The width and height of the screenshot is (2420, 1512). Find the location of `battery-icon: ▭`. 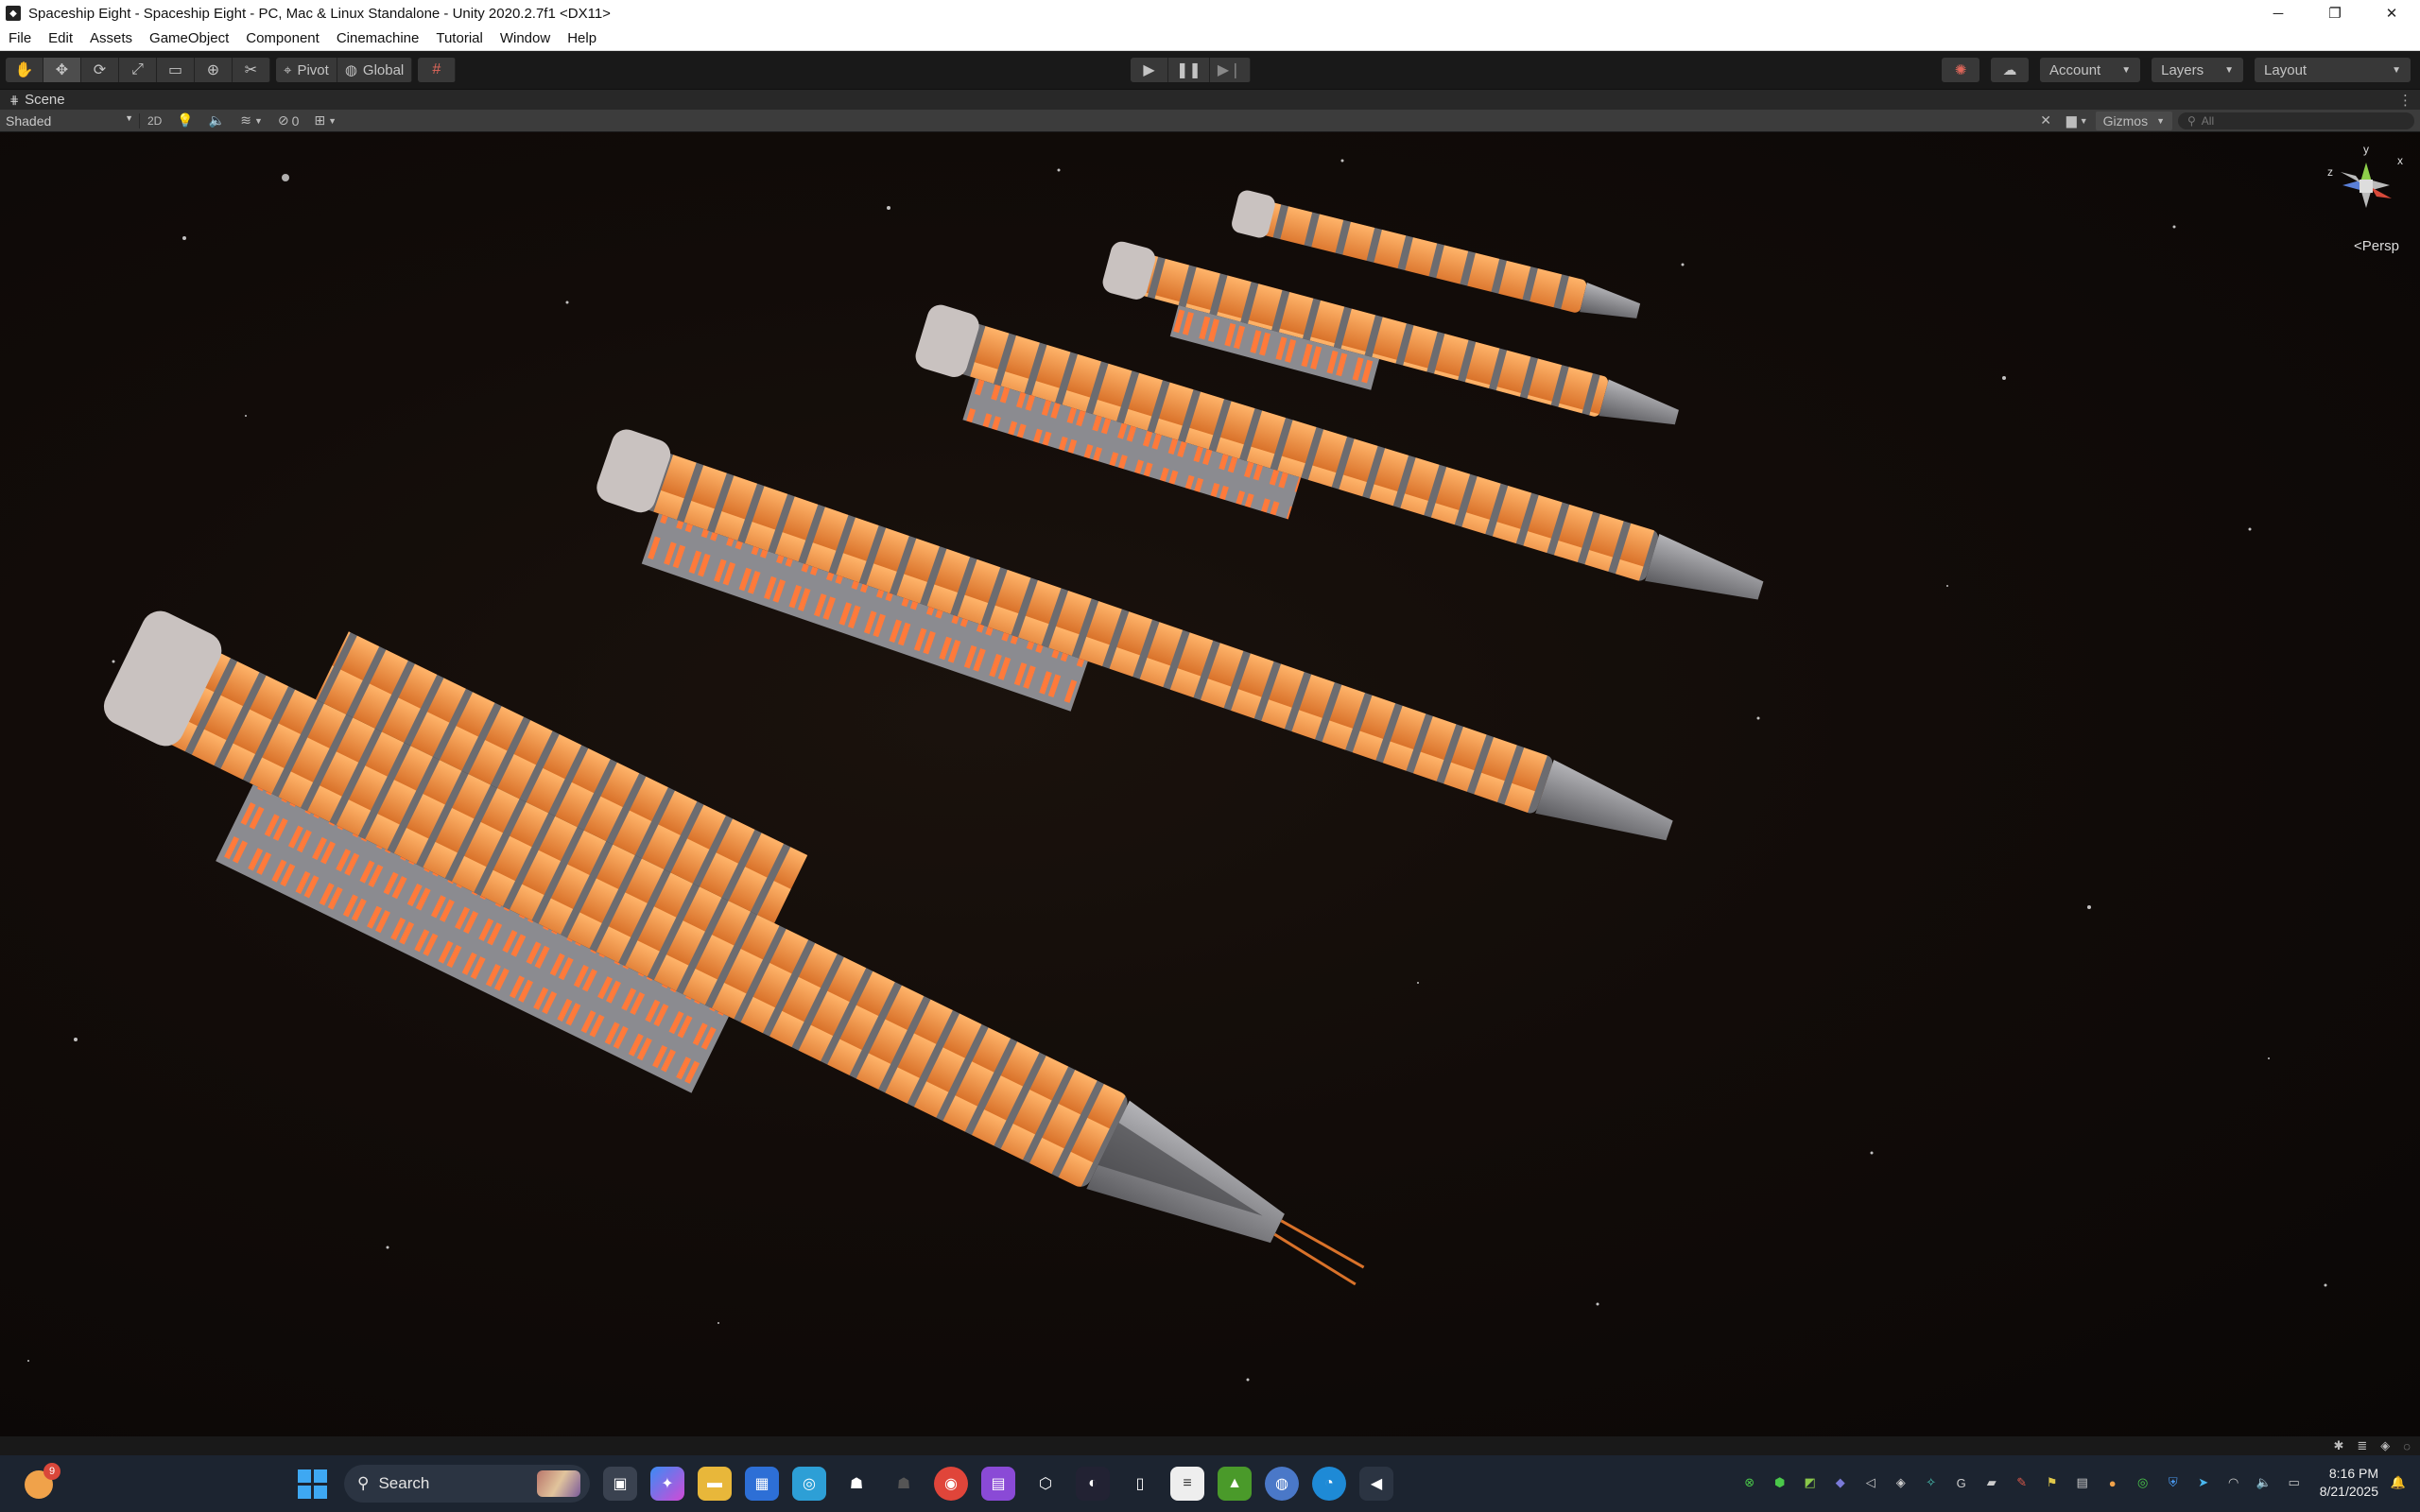

battery-icon: ▭ is located at coordinates (2294, 1482).